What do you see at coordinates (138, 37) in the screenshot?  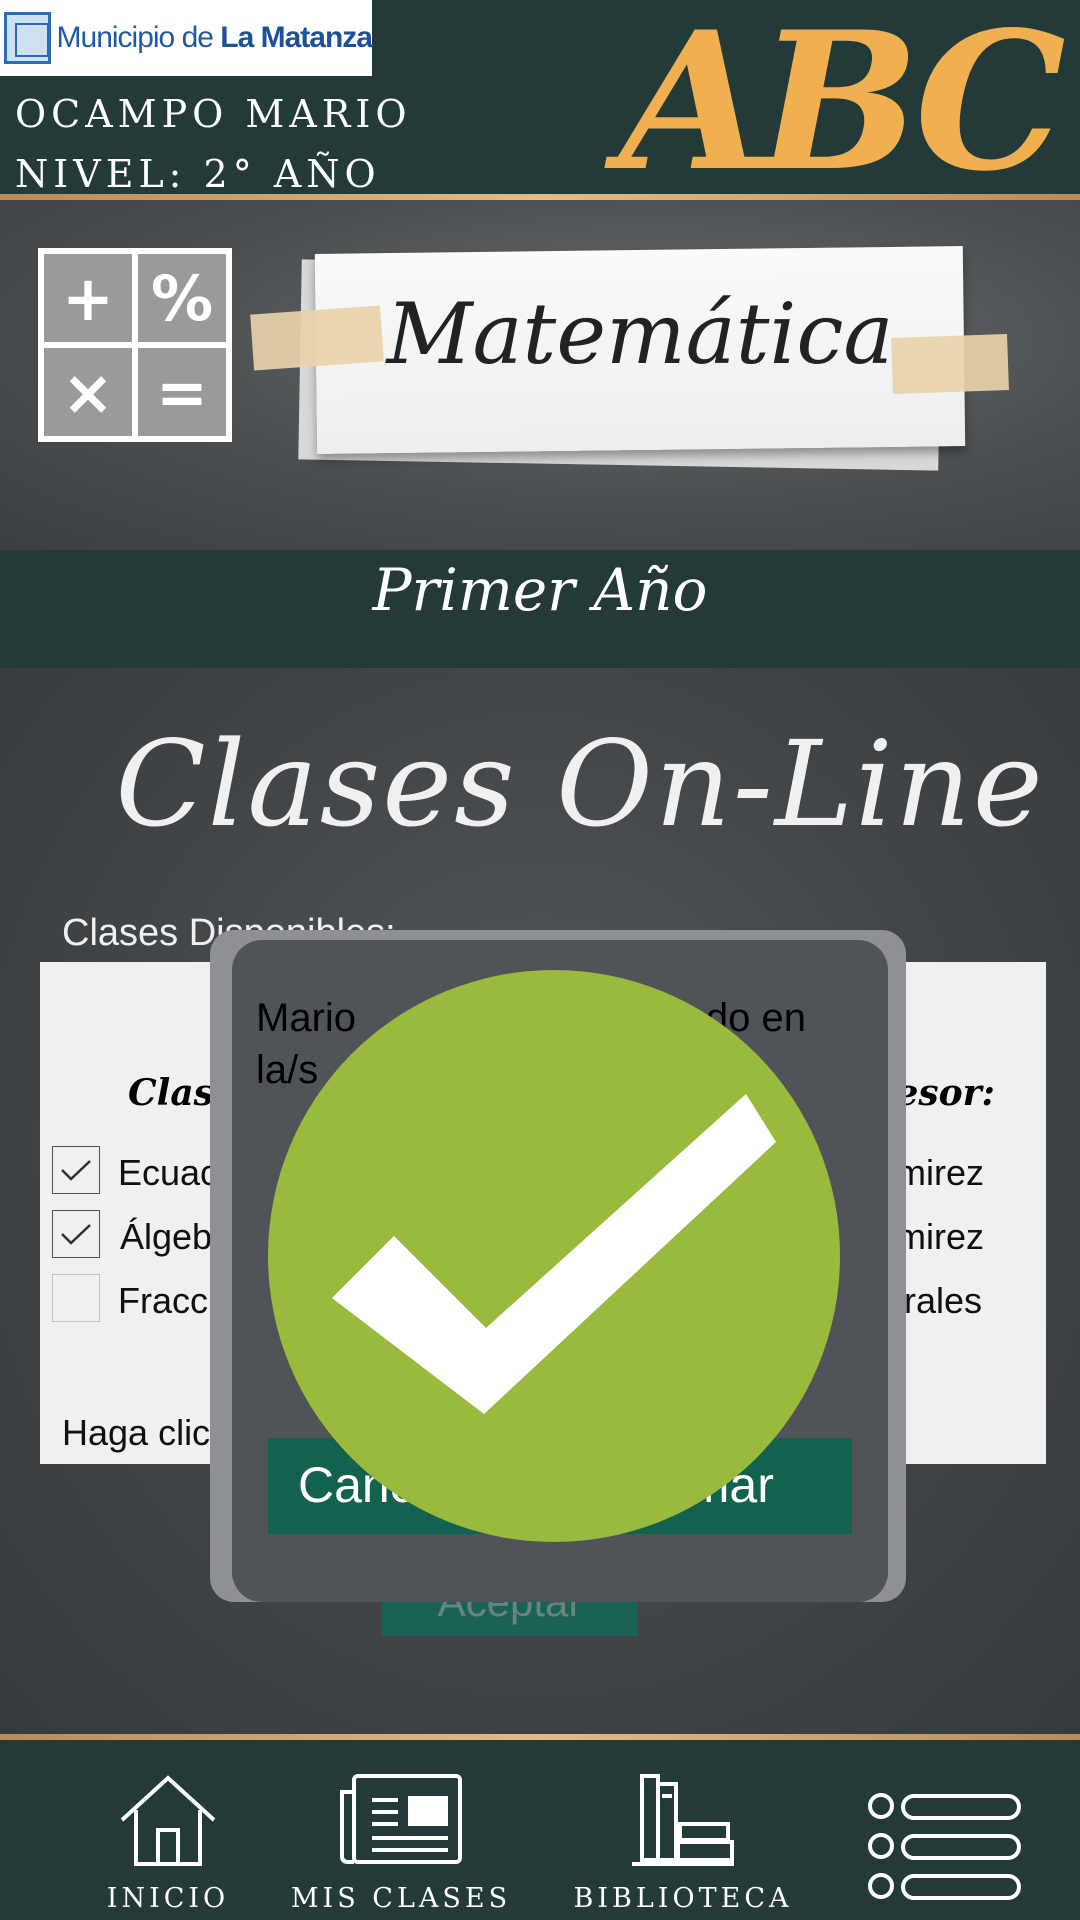 I see `logo-text-prefix: Municipio de` at bounding box center [138, 37].